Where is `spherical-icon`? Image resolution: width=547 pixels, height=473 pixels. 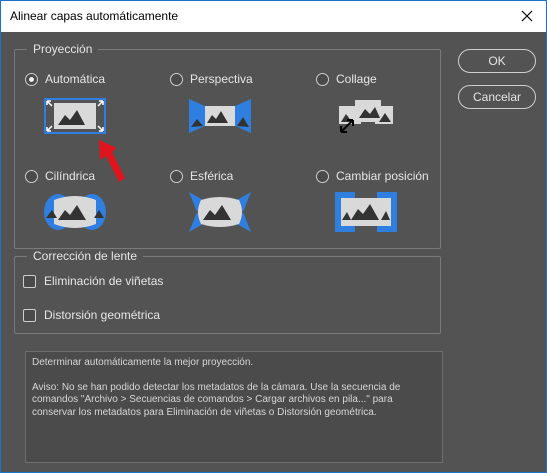 spherical-icon is located at coordinates (220, 212).